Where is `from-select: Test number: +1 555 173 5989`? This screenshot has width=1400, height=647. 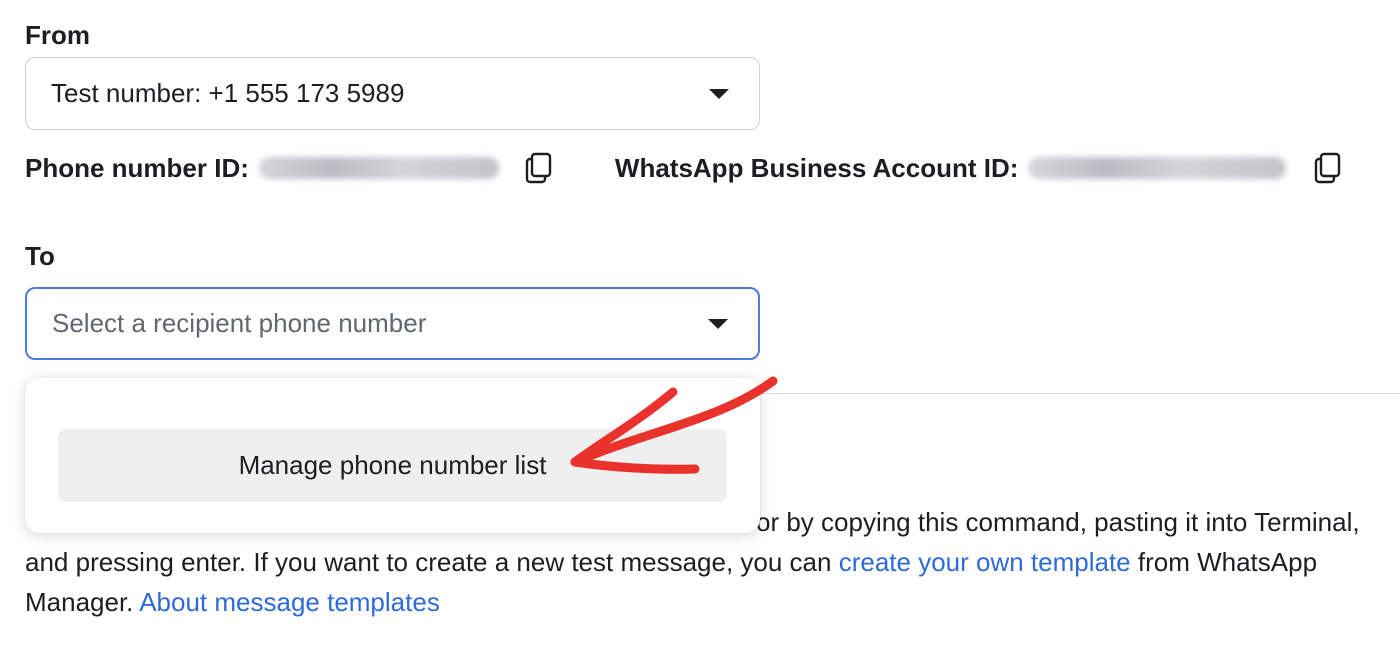 from-select: Test number: +1 555 173 5989 is located at coordinates (392, 93).